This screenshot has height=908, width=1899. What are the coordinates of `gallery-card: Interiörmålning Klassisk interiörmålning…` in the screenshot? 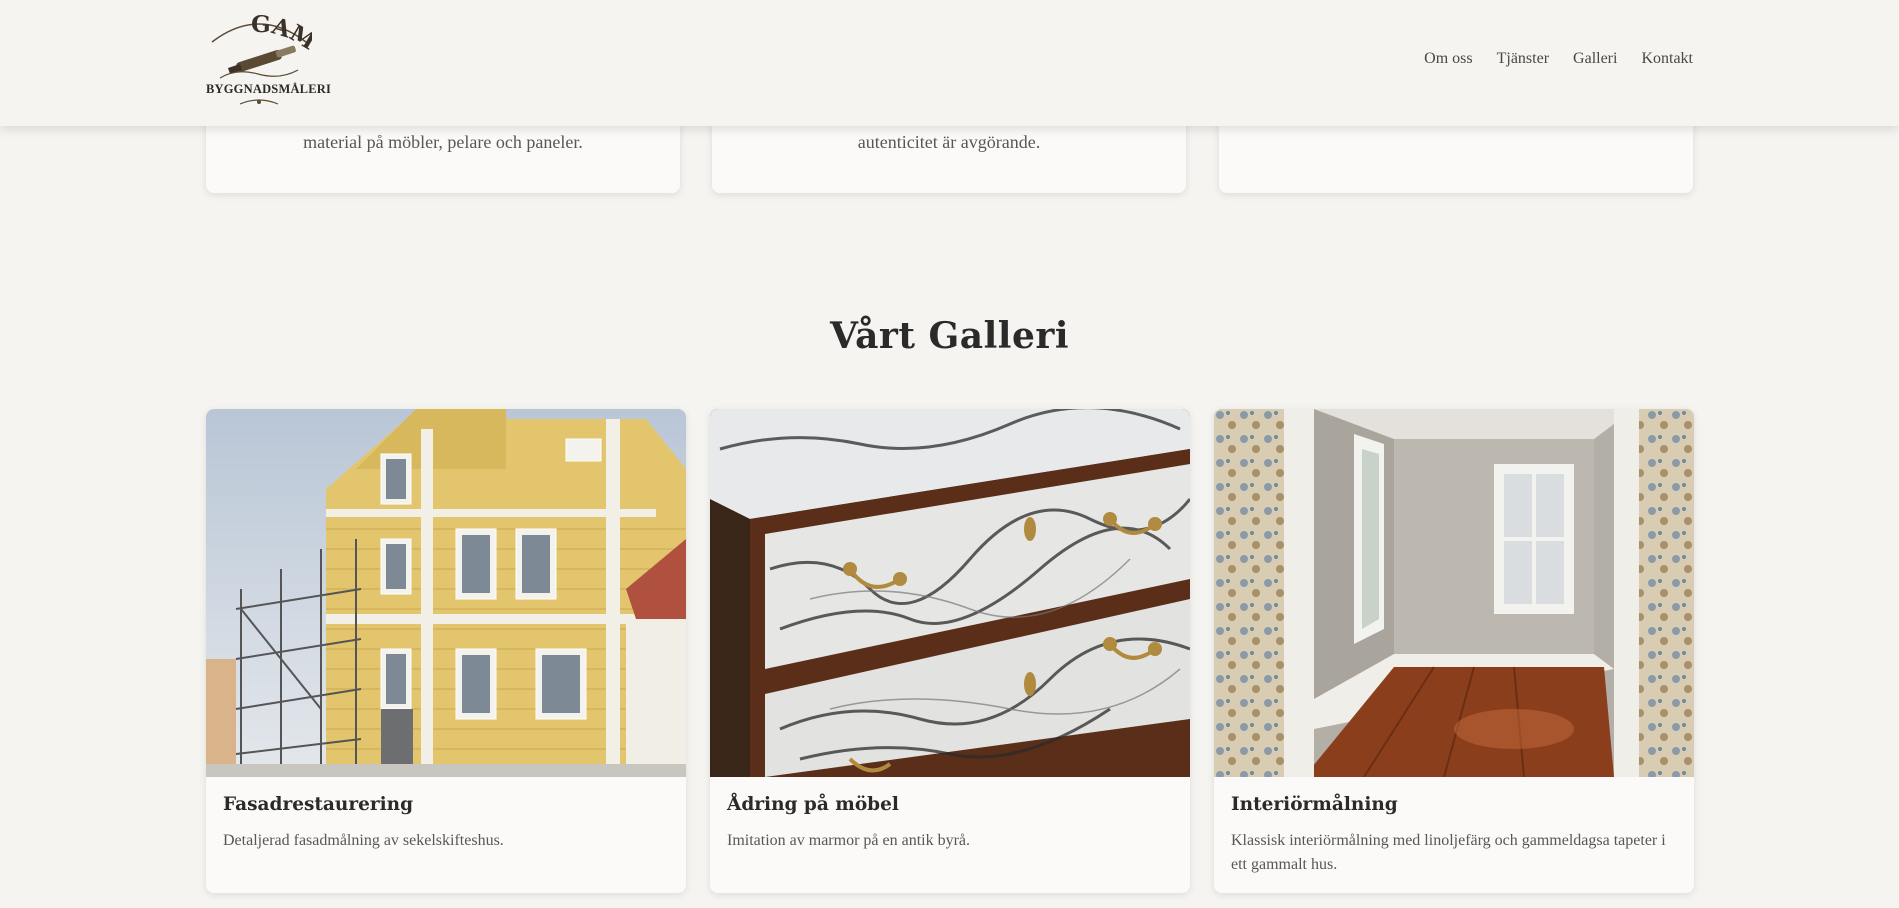 It's located at (1454, 651).